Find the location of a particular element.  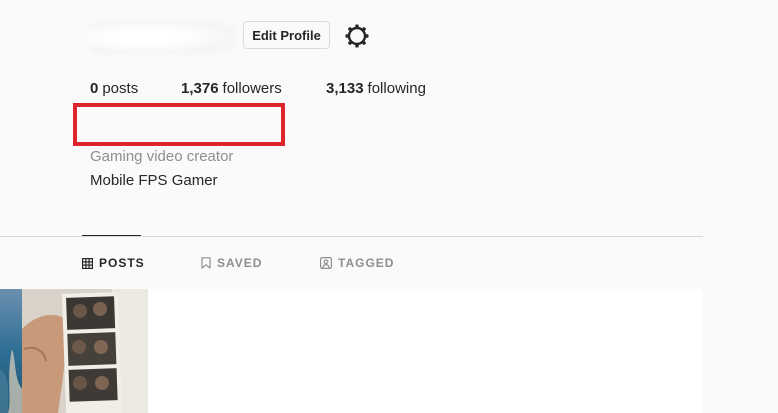

tab-posts: POSTS is located at coordinates (113, 263).